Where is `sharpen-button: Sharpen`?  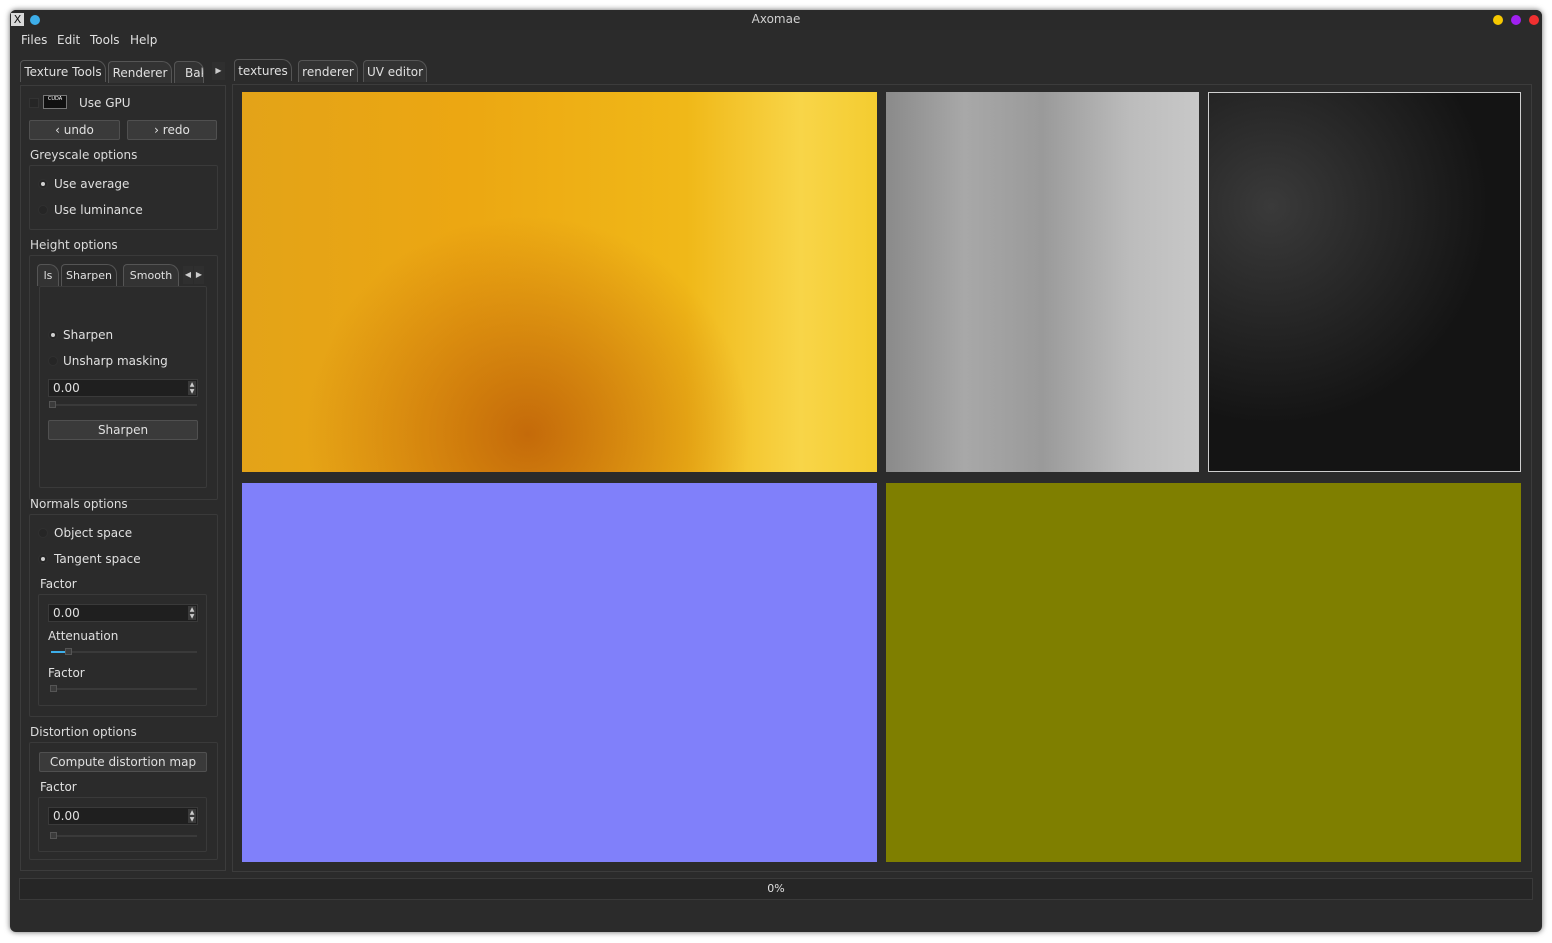 sharpen-button: Sharpen is located at coordinates (123, 430).